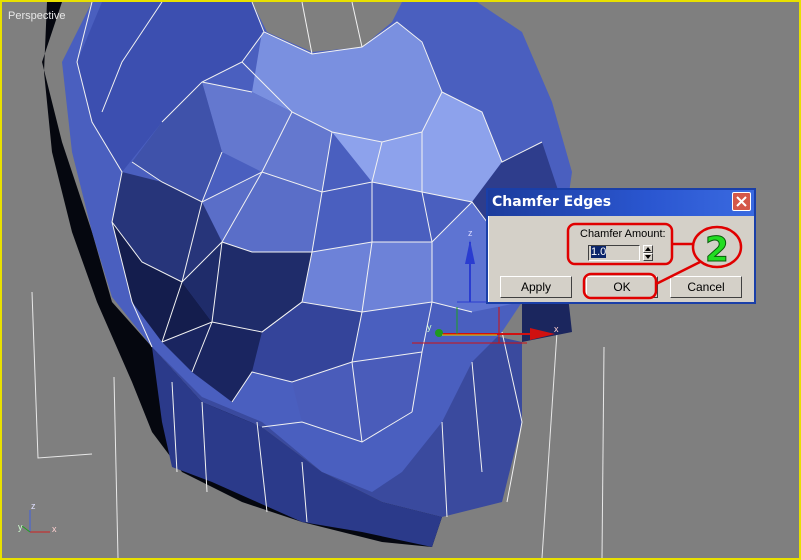  I want to click on spinner-arrows, so click(648, 253).